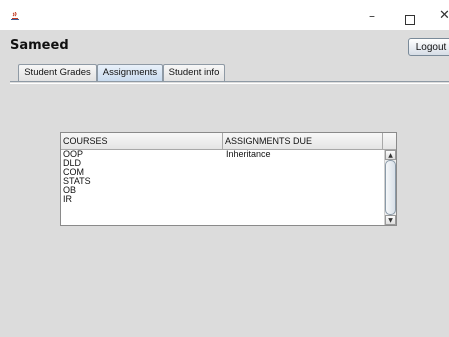 The image size is (449, 337). What do you see at coordinates (194, 72) in the screenshot?
I see `tab-student-info: Student info` at bounding box center [194, 72].